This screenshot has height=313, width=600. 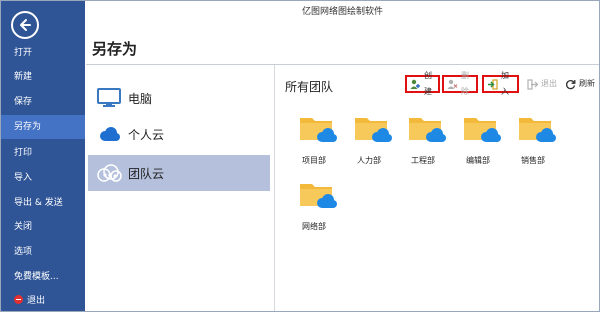 I want to click on sidebar-item-exit: 退出, so click(x=43, y=301).